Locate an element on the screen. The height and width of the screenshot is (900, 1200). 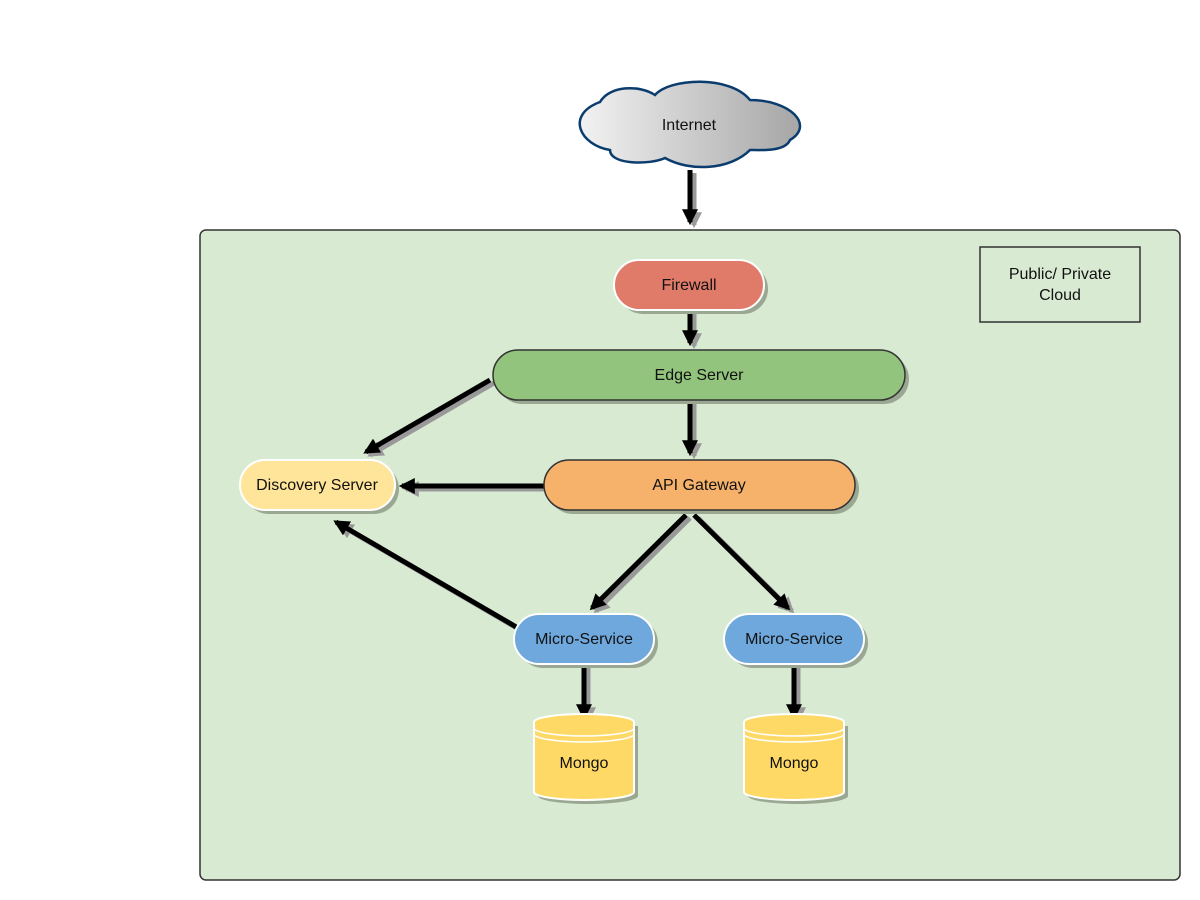
mongo-1-label: Mongo is located at coordinates (584, 763).